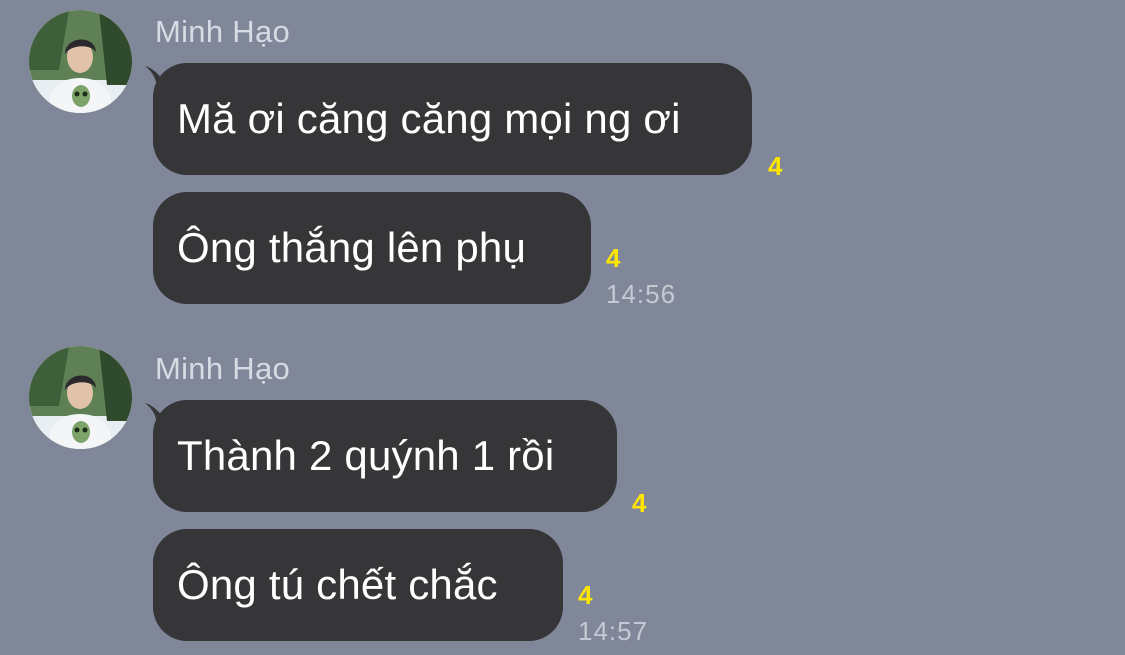 The width and height of the screenshot is (1125, 655). I want to click on message-text: Ông tú chết chắc, so click(337, 584).